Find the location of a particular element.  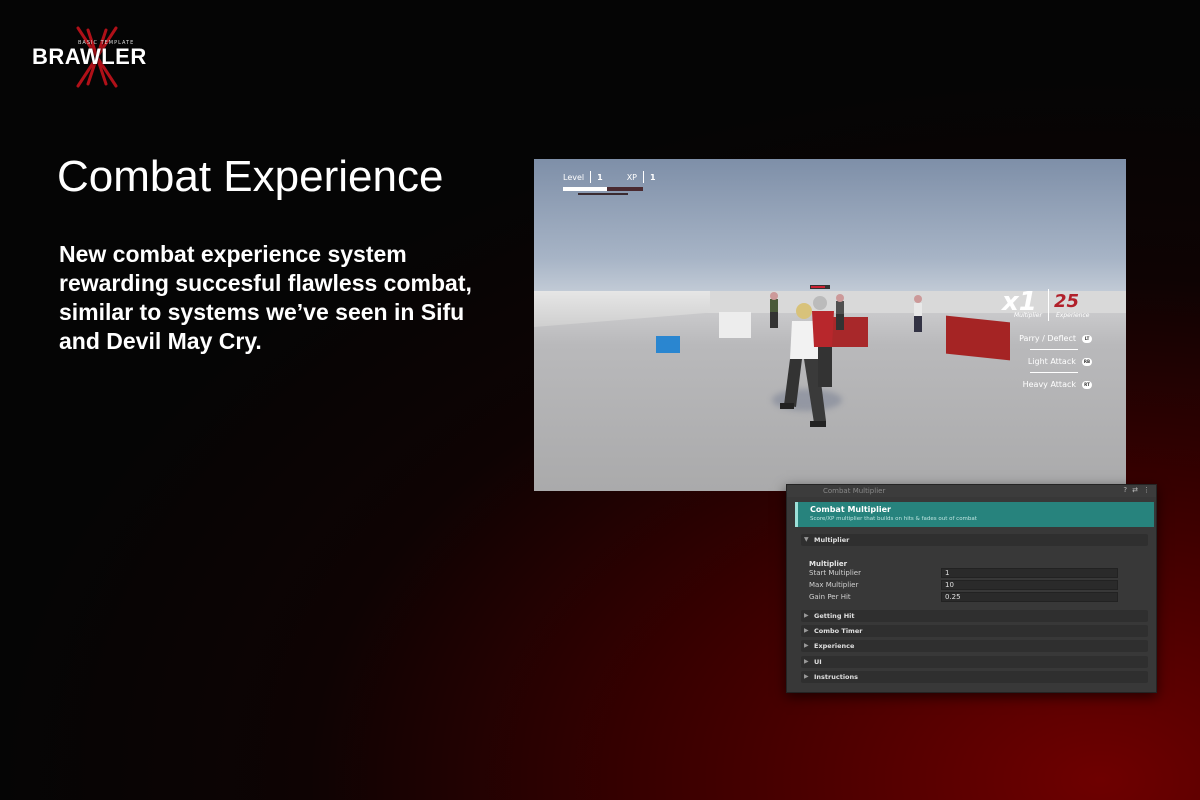

enemy-right is located at coordinates (918, 313).